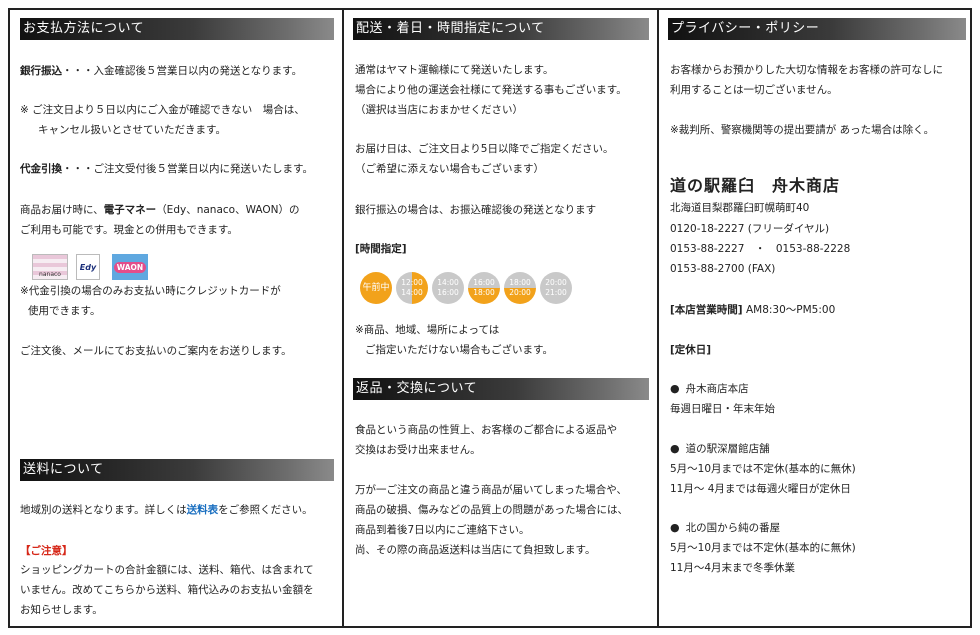  Describe the element at coordinates (166, 510) in the screenshot. I see `shipping-fee-text: 地域別の送料となります。詳しくは送料表をご参照ください。` at that location.